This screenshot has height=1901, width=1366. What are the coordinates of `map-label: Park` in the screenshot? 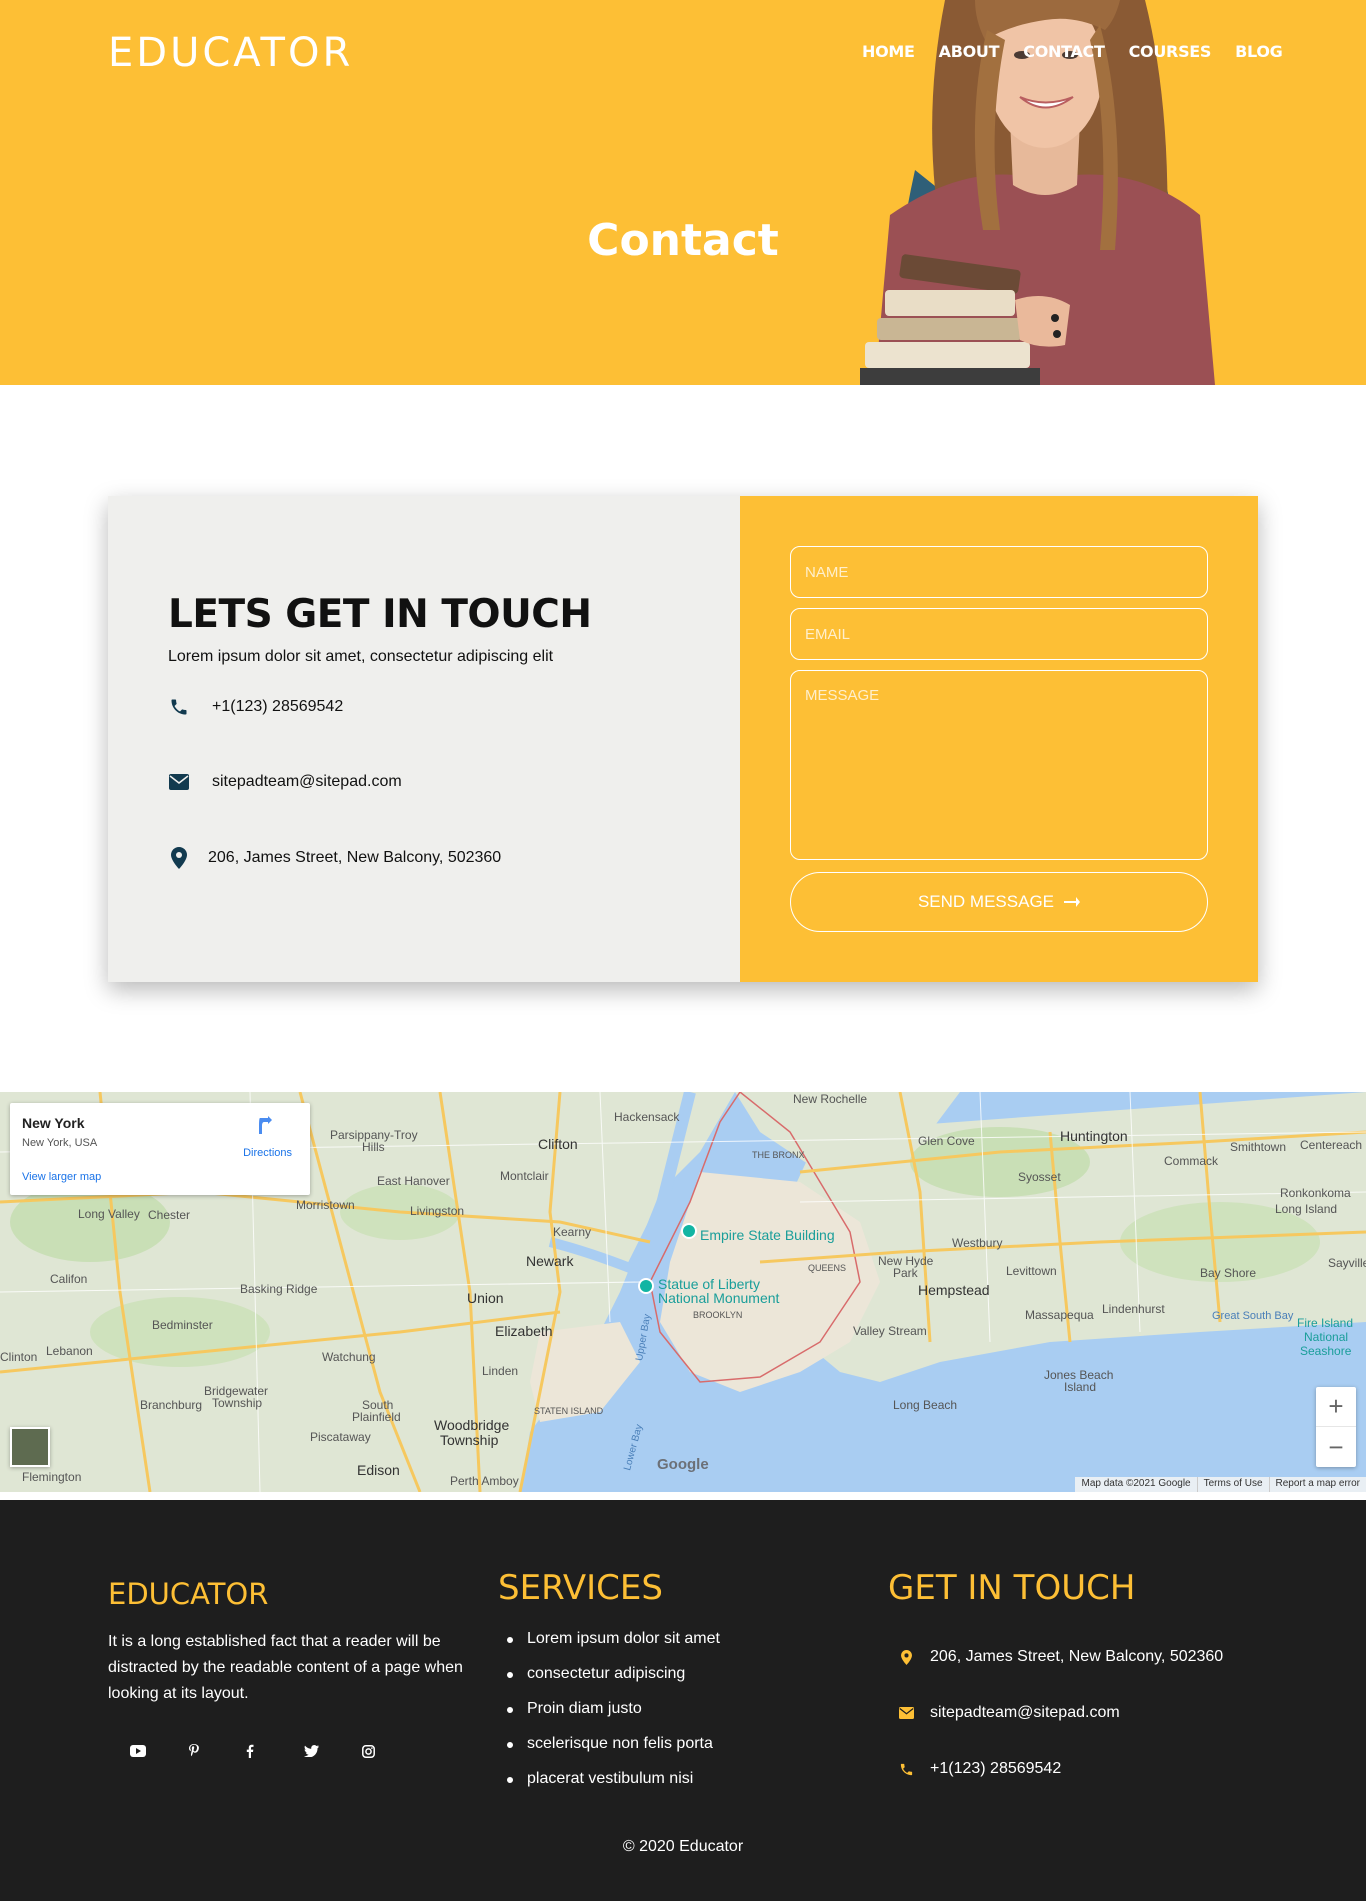 It's located at (905, 1273).